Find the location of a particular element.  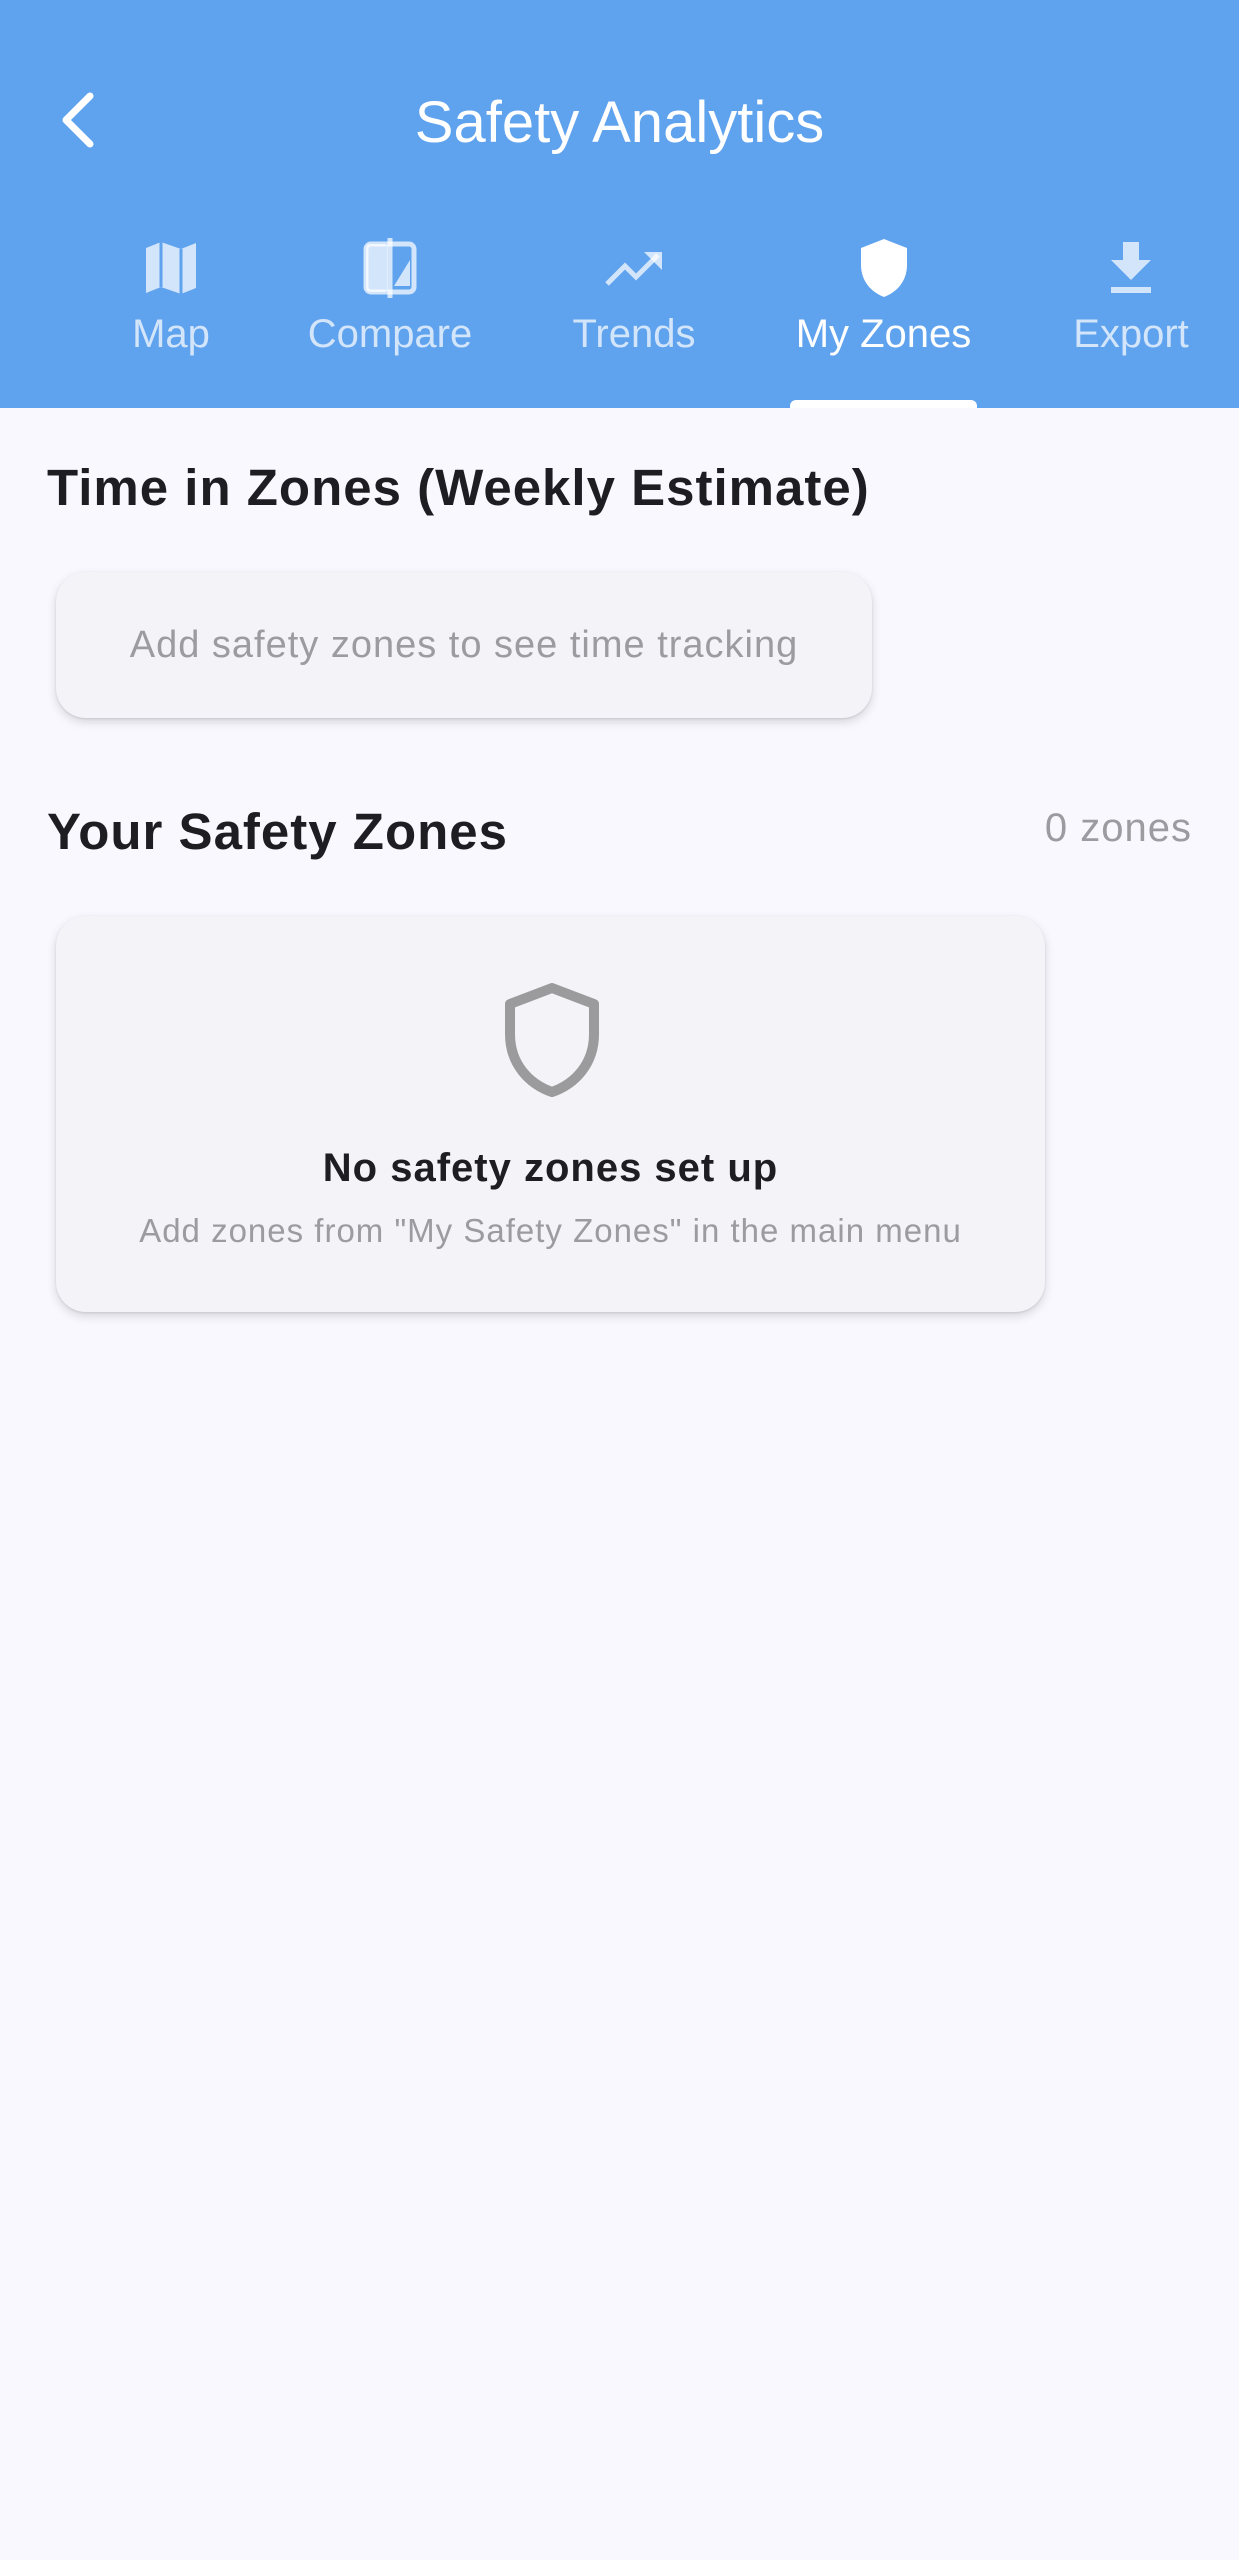

time-in-zones-title: Time in Zones (Weekly Estimate) is located at coordinates (458, 487).